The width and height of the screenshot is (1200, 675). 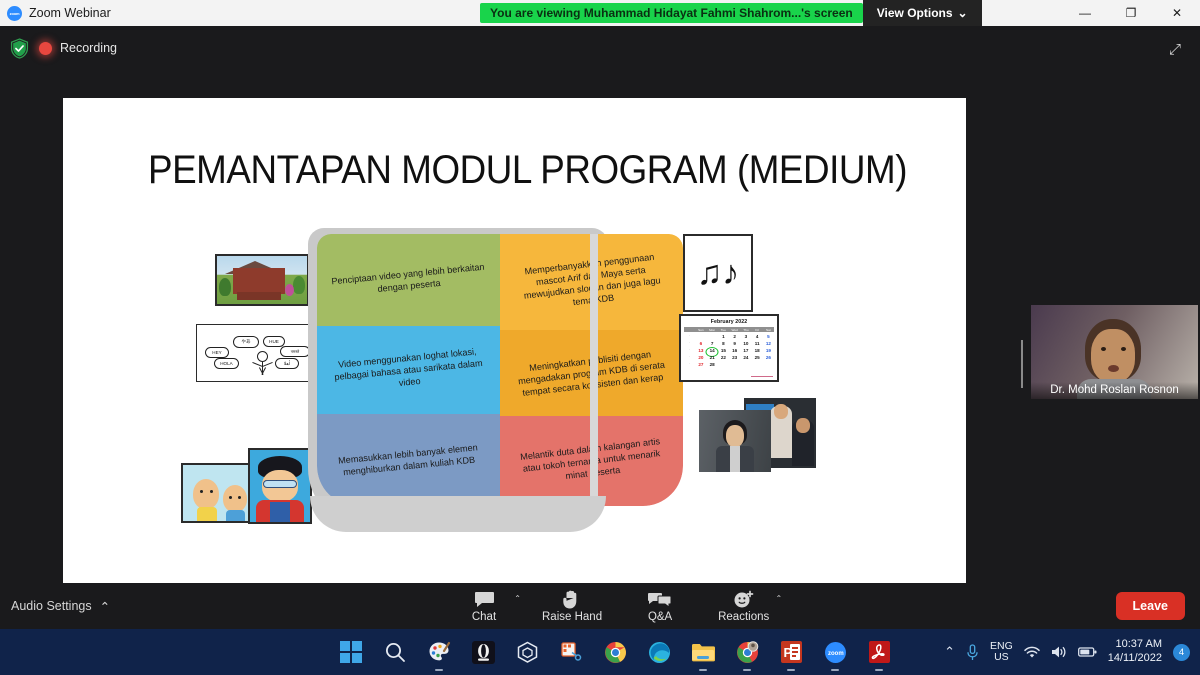 I want to click on music-note-icon: ♫♪, so click(x=718, y=273).